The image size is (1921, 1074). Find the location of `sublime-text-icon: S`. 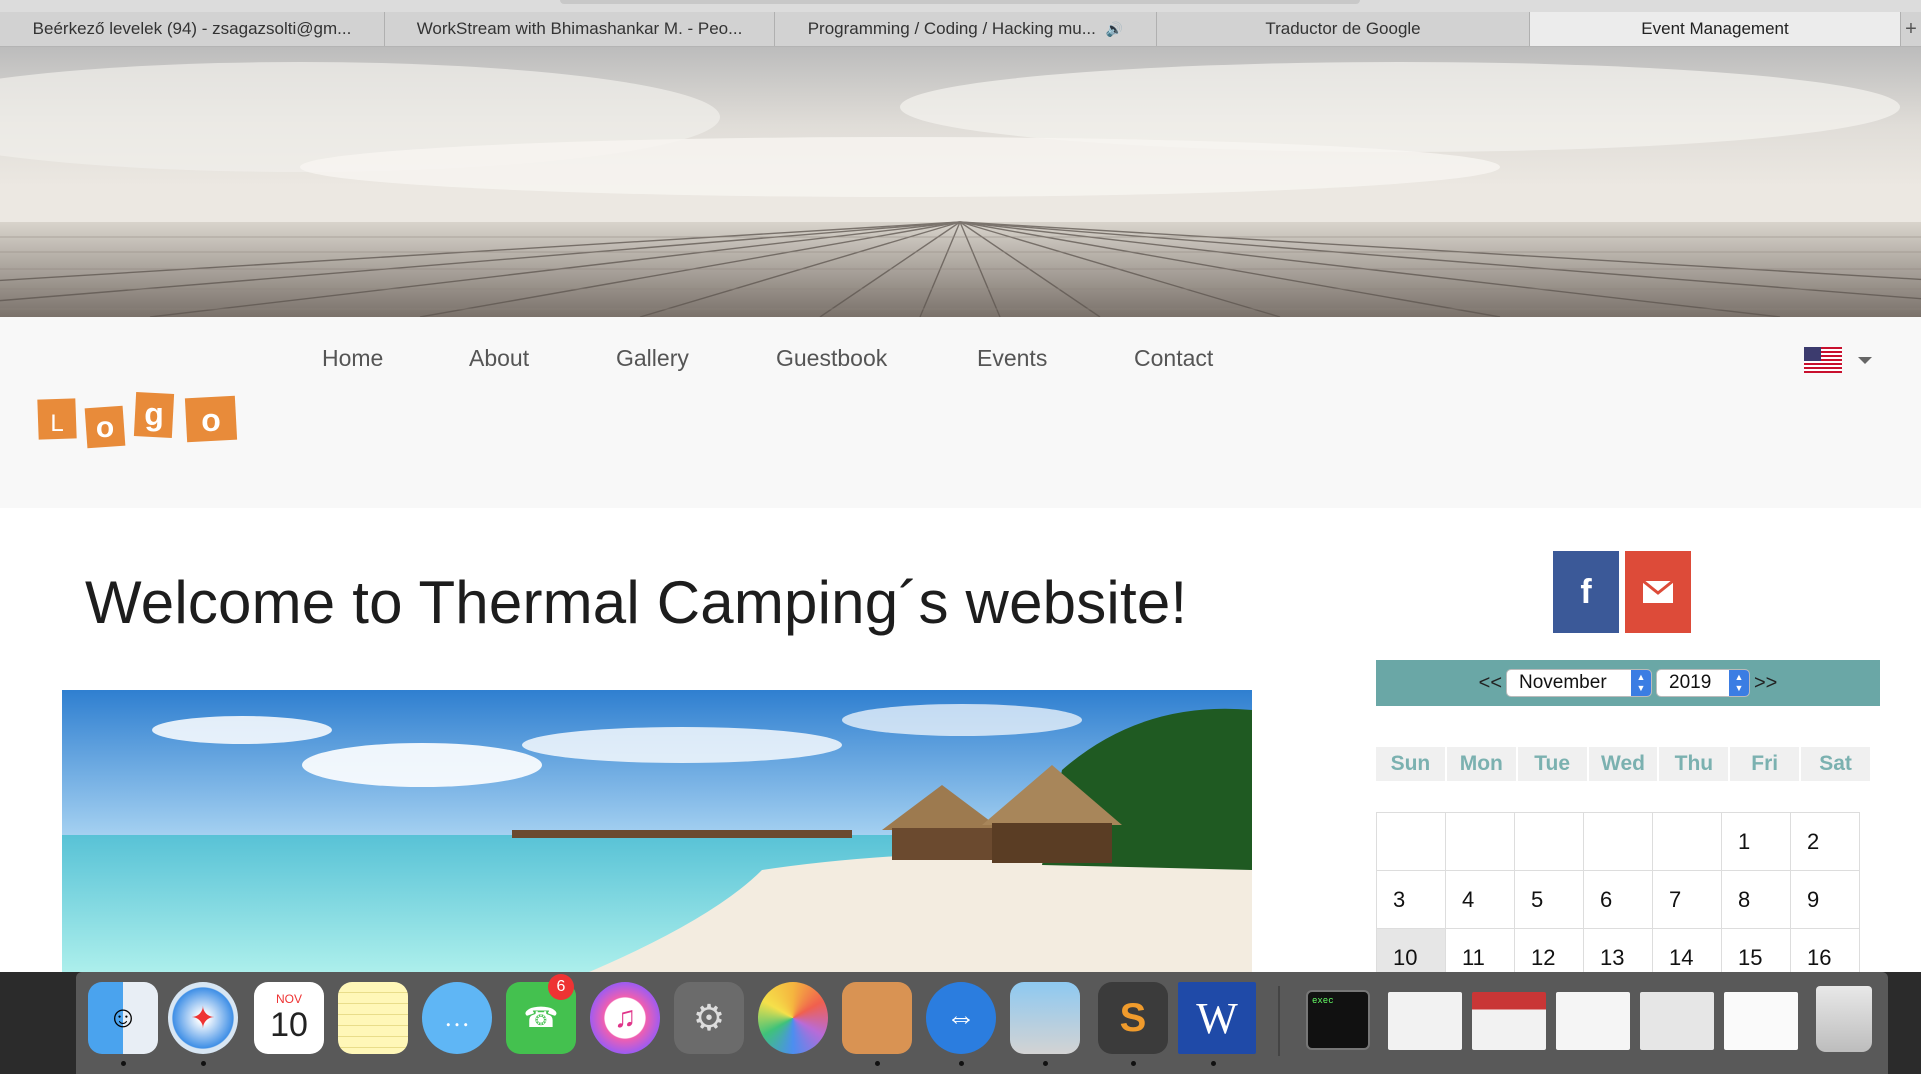

sublime-text-icon: S is located at coordinates (1133, 1024).